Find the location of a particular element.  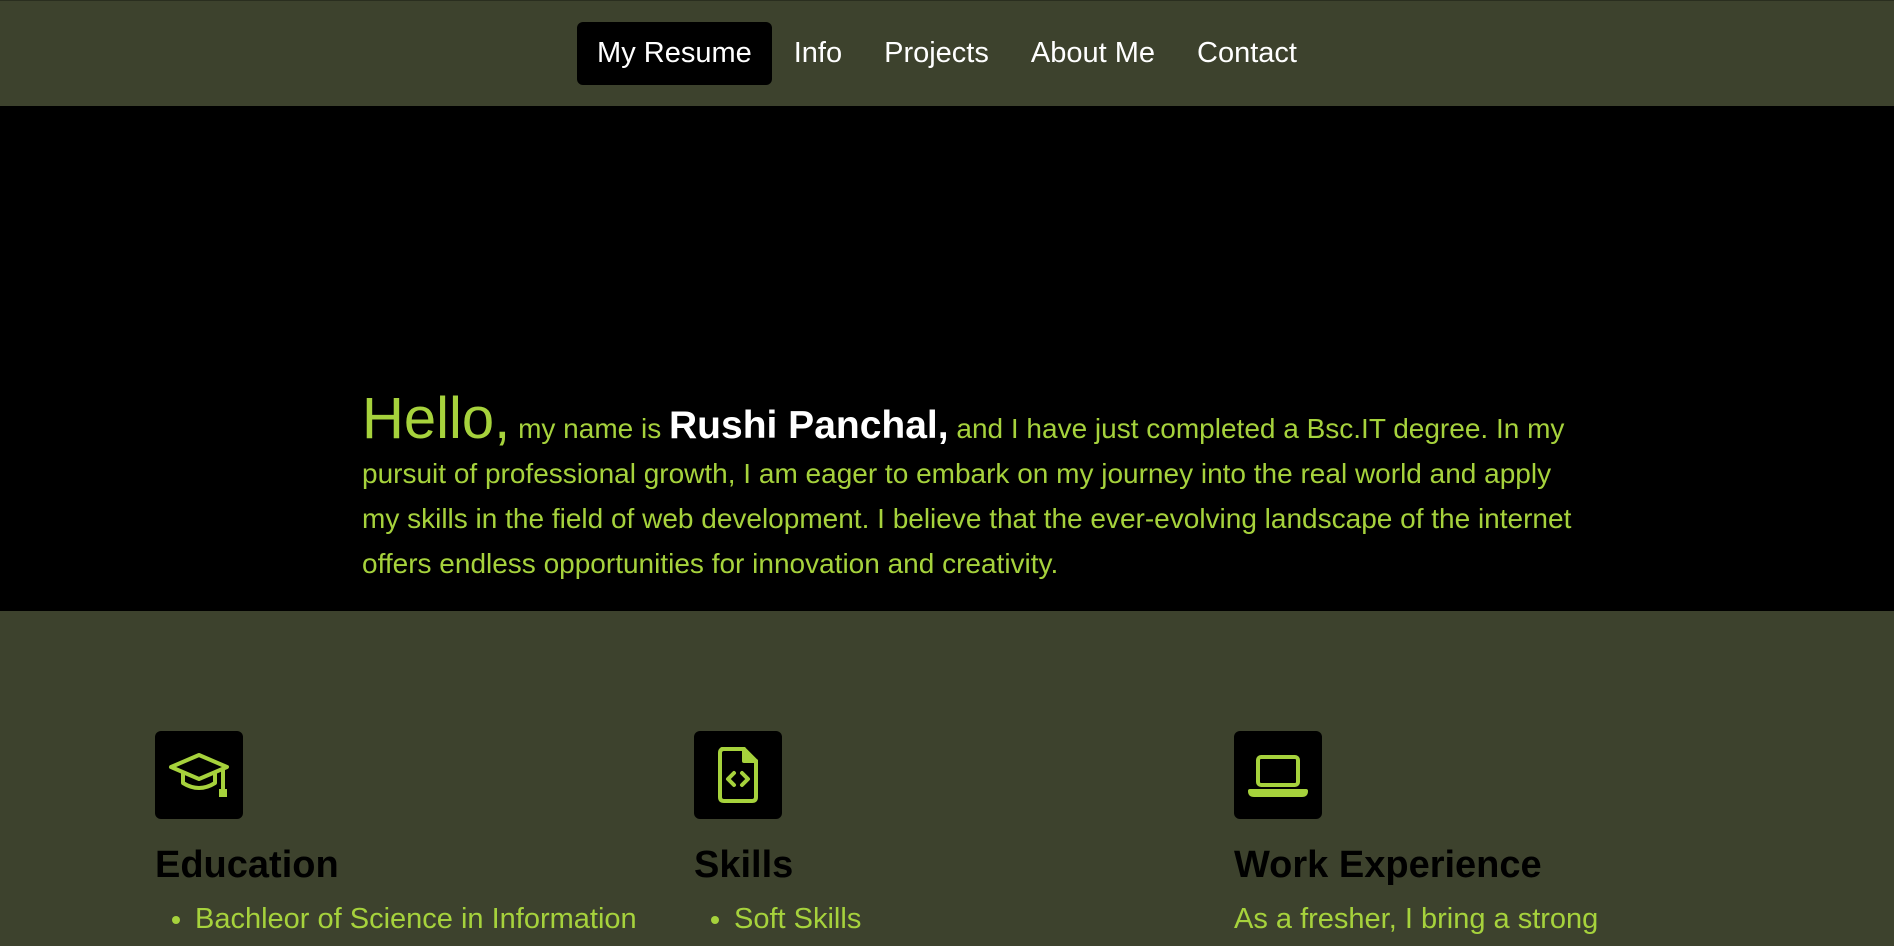

graduation-cap-icon is located at coordinates (199, 775).